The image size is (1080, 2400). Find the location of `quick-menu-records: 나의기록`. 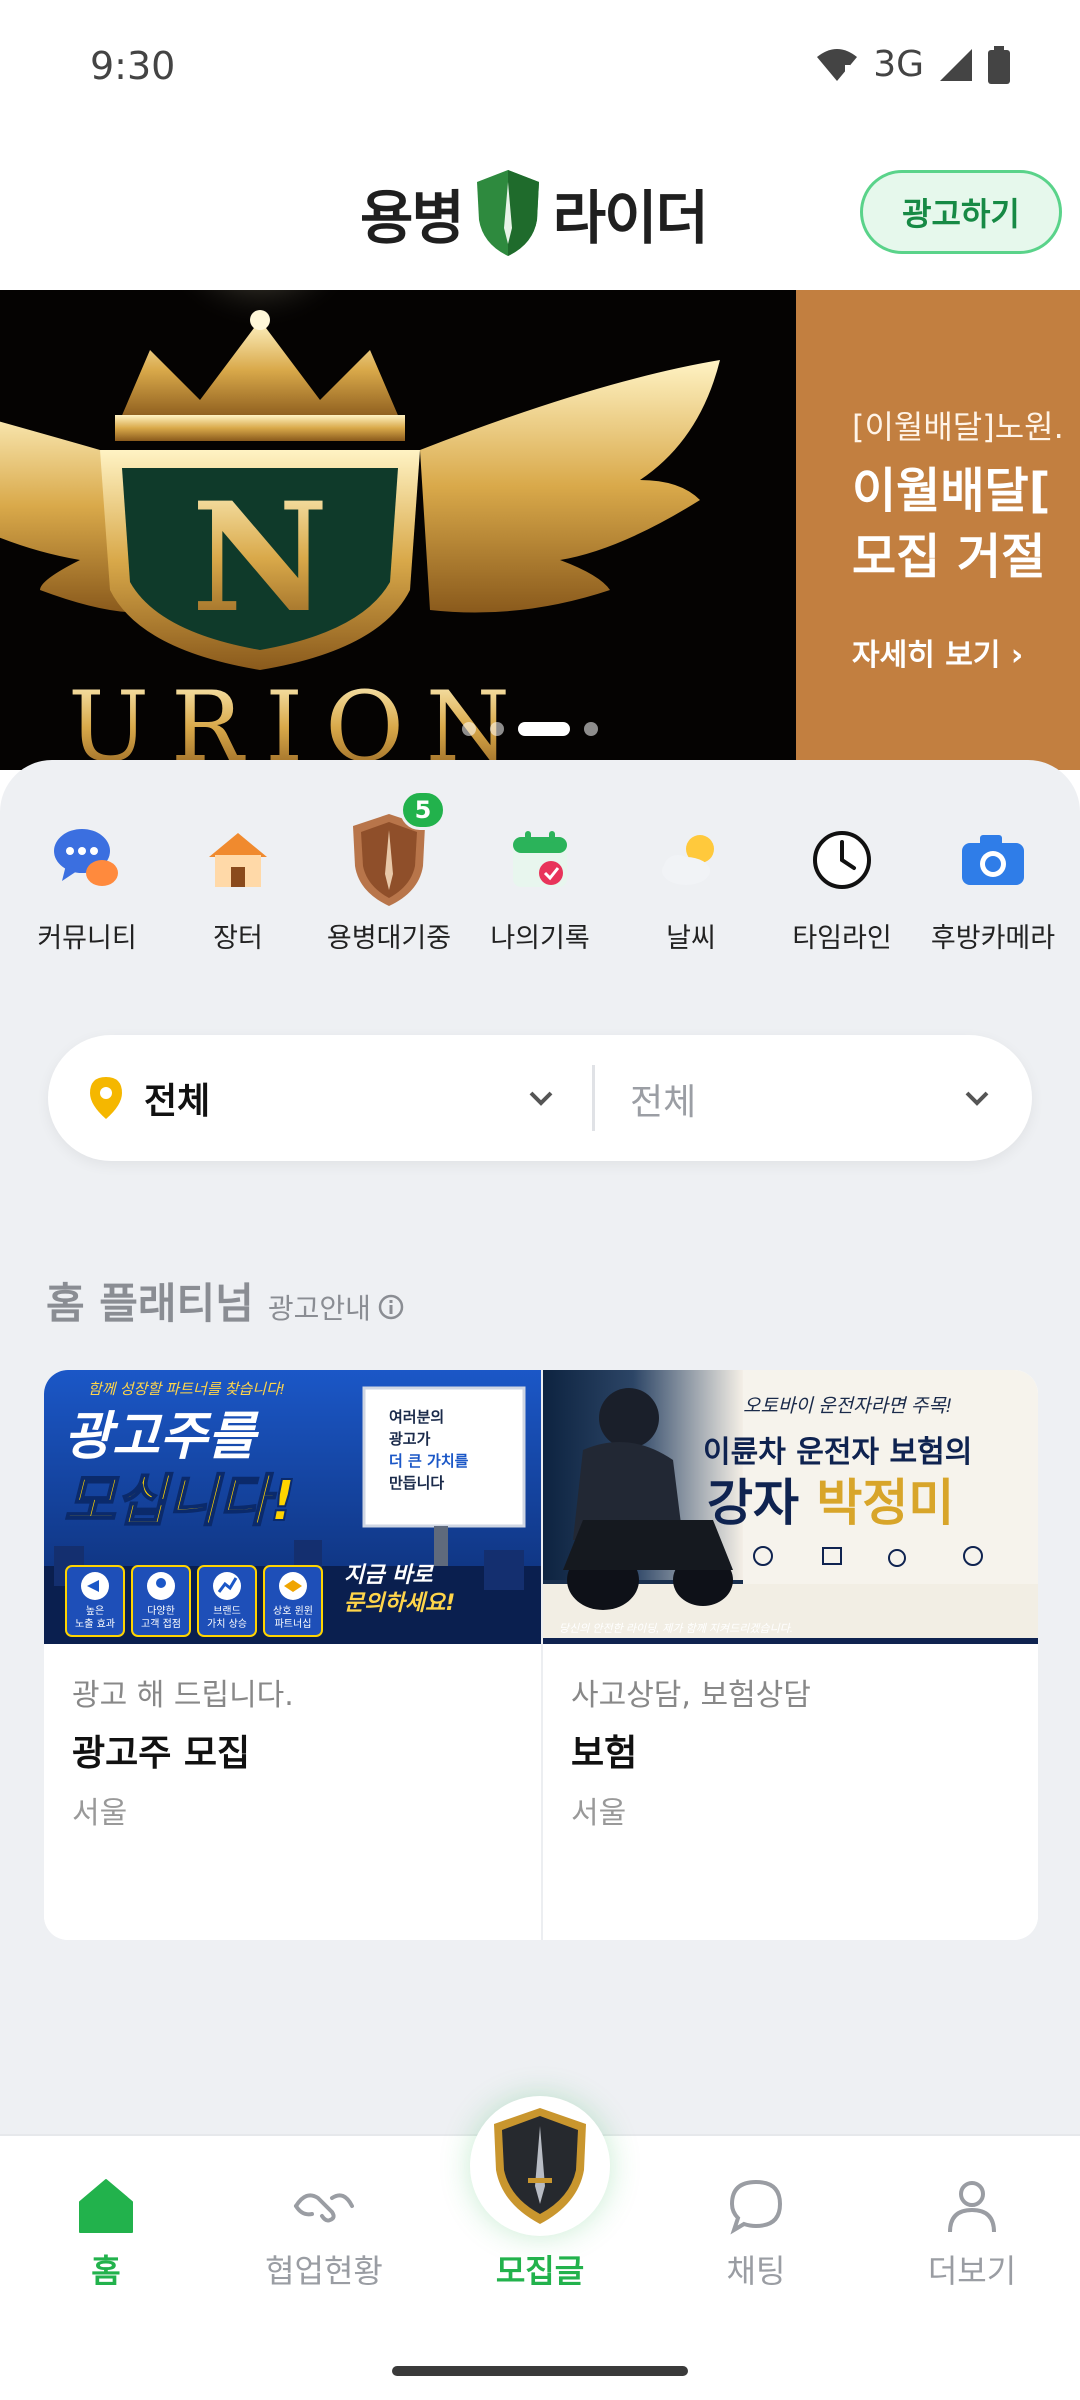

quick-menu-records: 나의기록 is located at coordinates (540, 882).